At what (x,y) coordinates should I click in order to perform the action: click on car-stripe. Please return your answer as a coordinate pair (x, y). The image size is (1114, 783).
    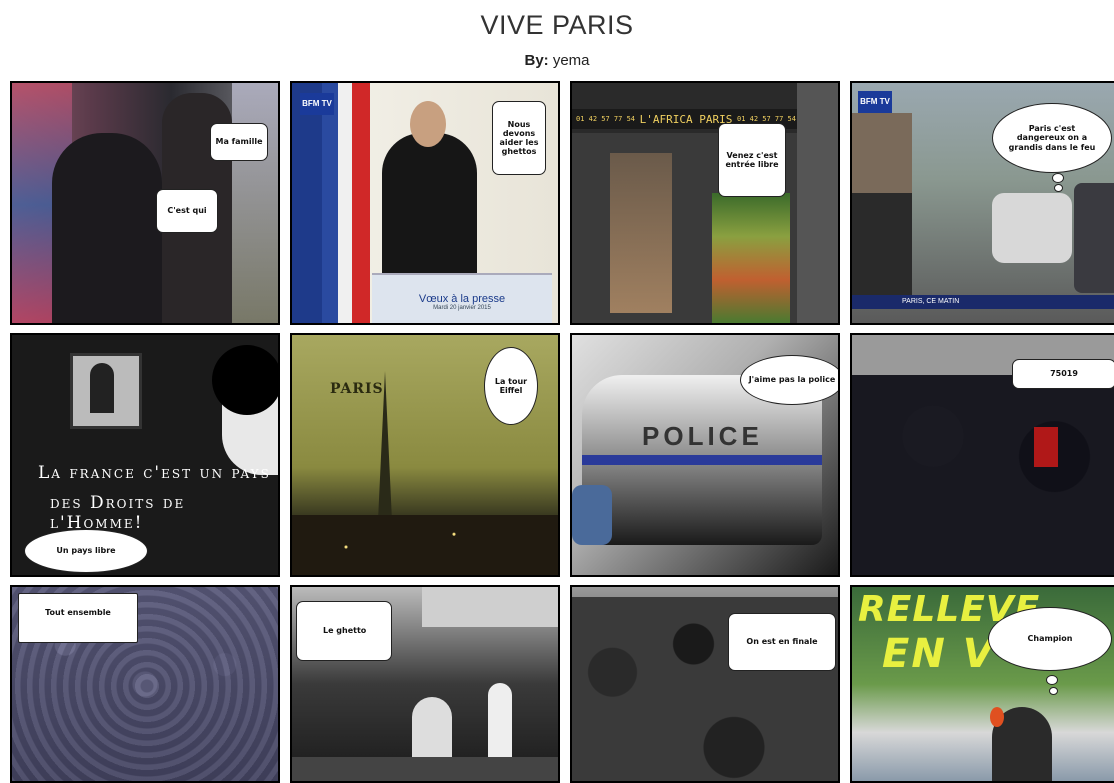
    Looking at the image, I should click on (702, 460).